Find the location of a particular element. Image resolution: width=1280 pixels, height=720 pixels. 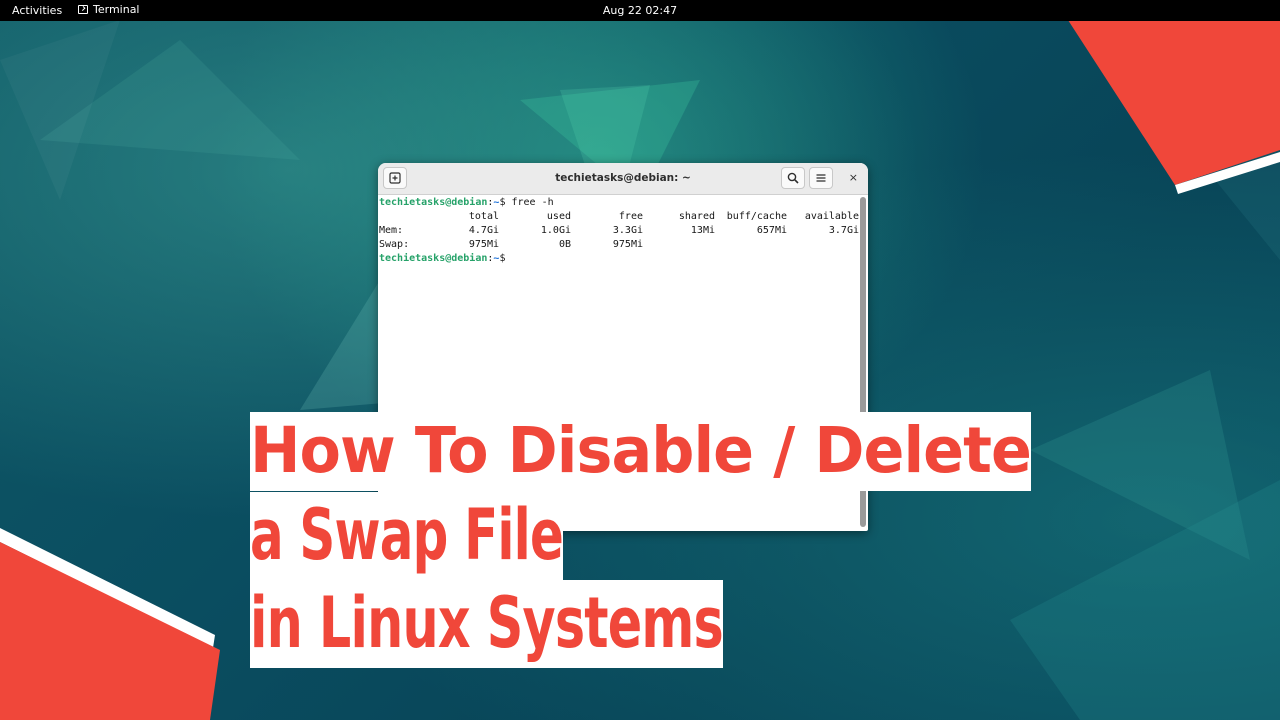

header-cell: total is located at coordinates (483, 216).